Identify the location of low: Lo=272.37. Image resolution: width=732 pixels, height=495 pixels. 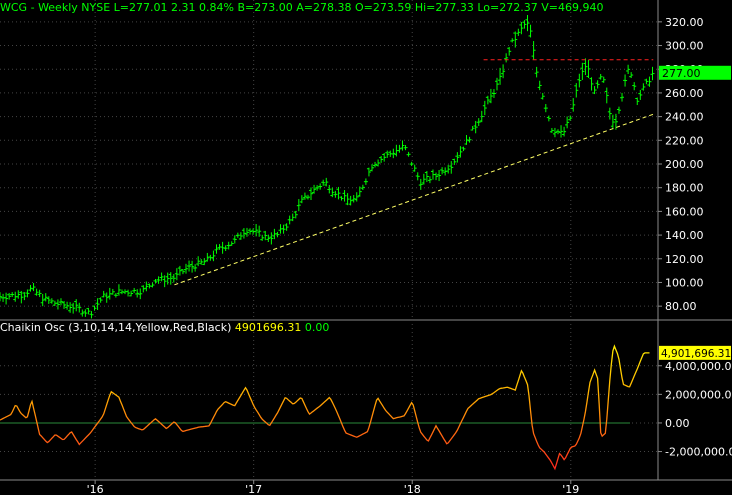
(507, 7).